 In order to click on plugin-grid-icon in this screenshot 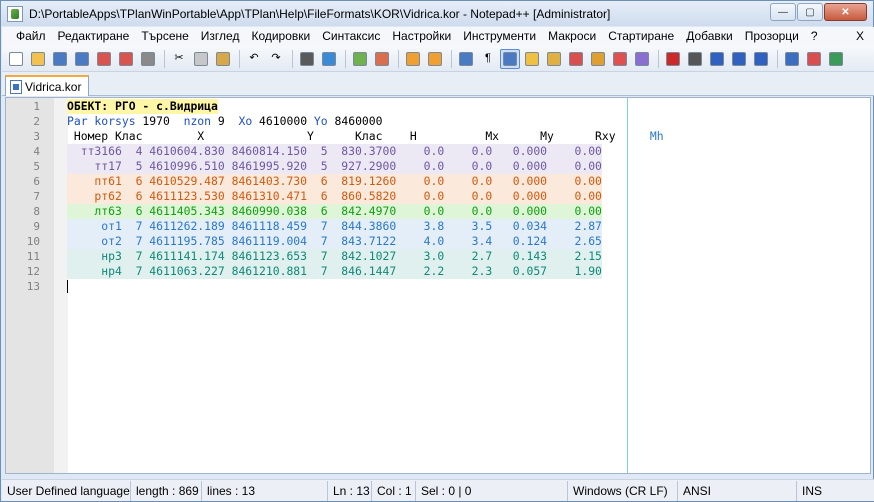, I will do `click(836, 59)`.